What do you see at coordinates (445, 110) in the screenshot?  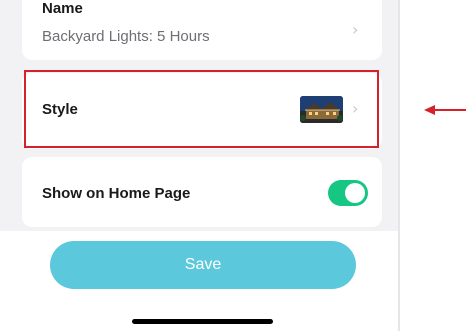 I see `annotation-arrow-icon` at bounding box center [445, 110].